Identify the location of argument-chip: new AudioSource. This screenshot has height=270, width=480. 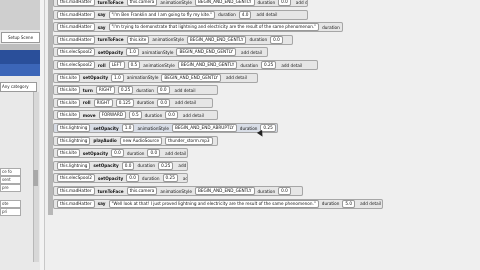
(141, 140).